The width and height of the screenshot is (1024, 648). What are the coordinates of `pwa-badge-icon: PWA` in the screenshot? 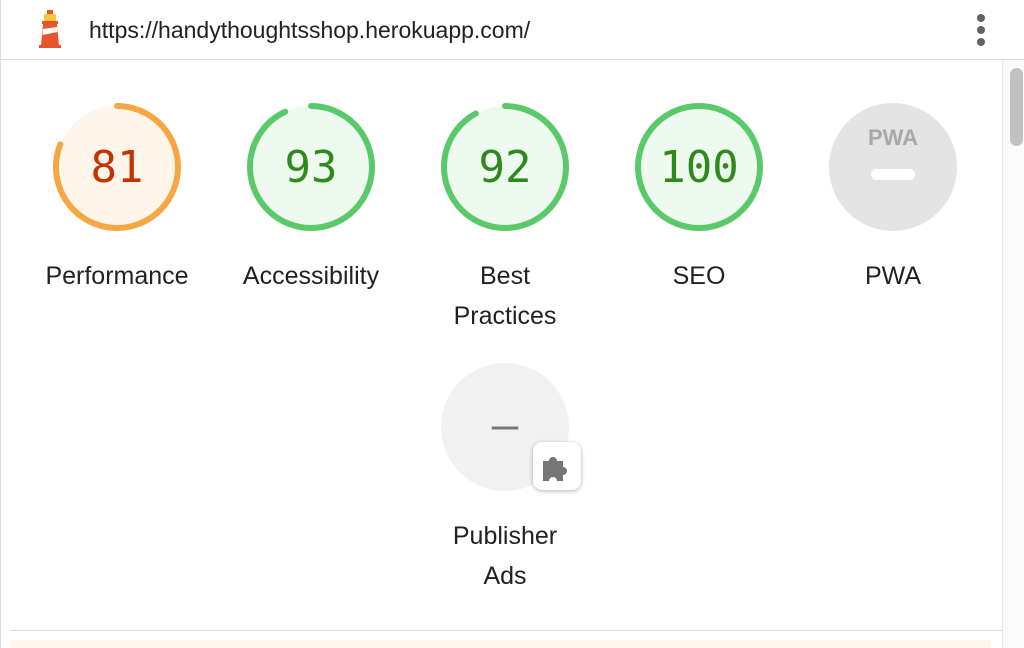 It's located at (893, 167).